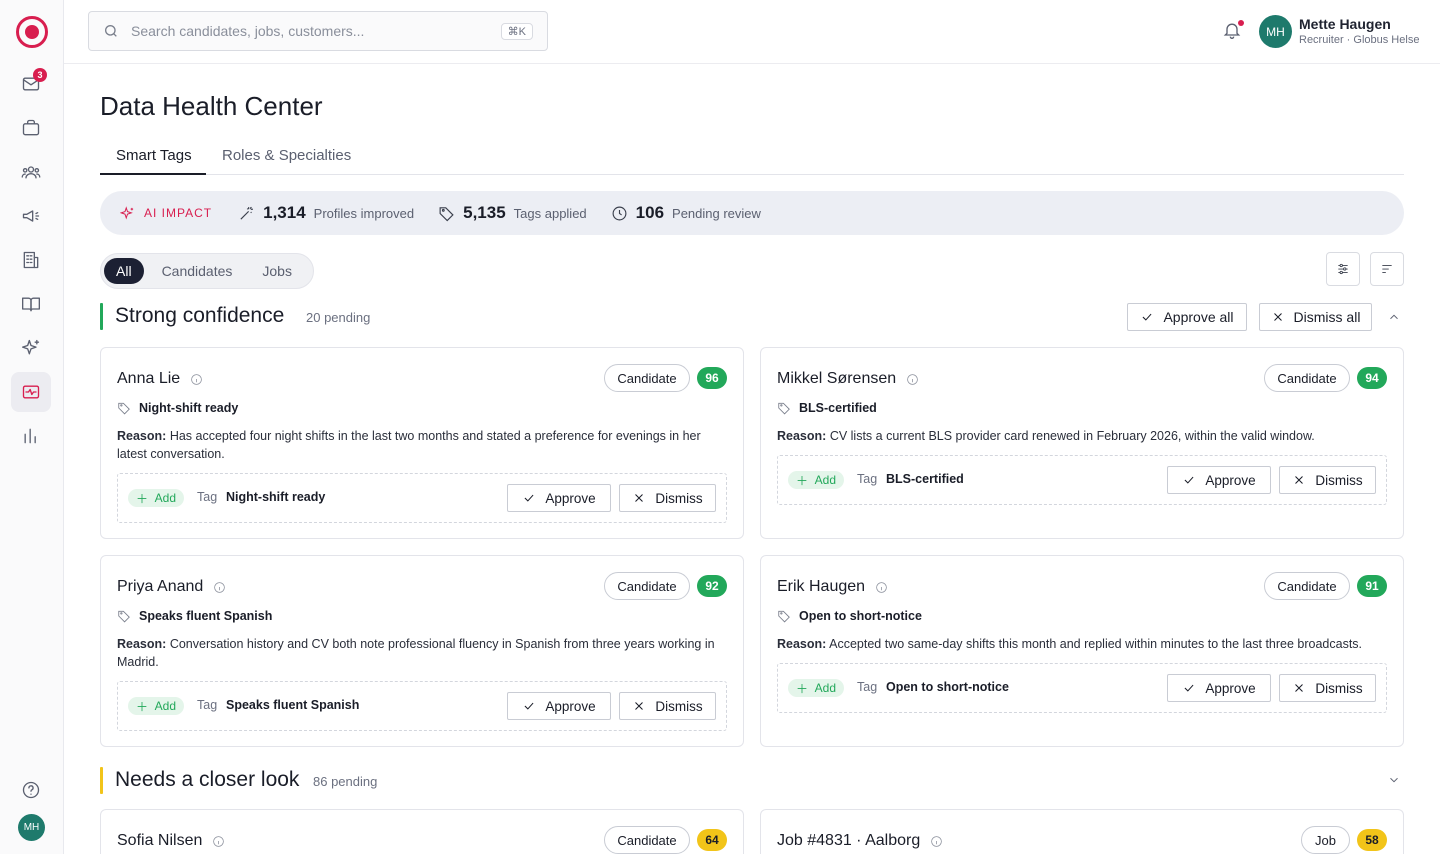 The image size is (1440, 854). Describe the element at coordinates (1275, 31) in the screenshot. I see `user-avatar: MH` at that location.